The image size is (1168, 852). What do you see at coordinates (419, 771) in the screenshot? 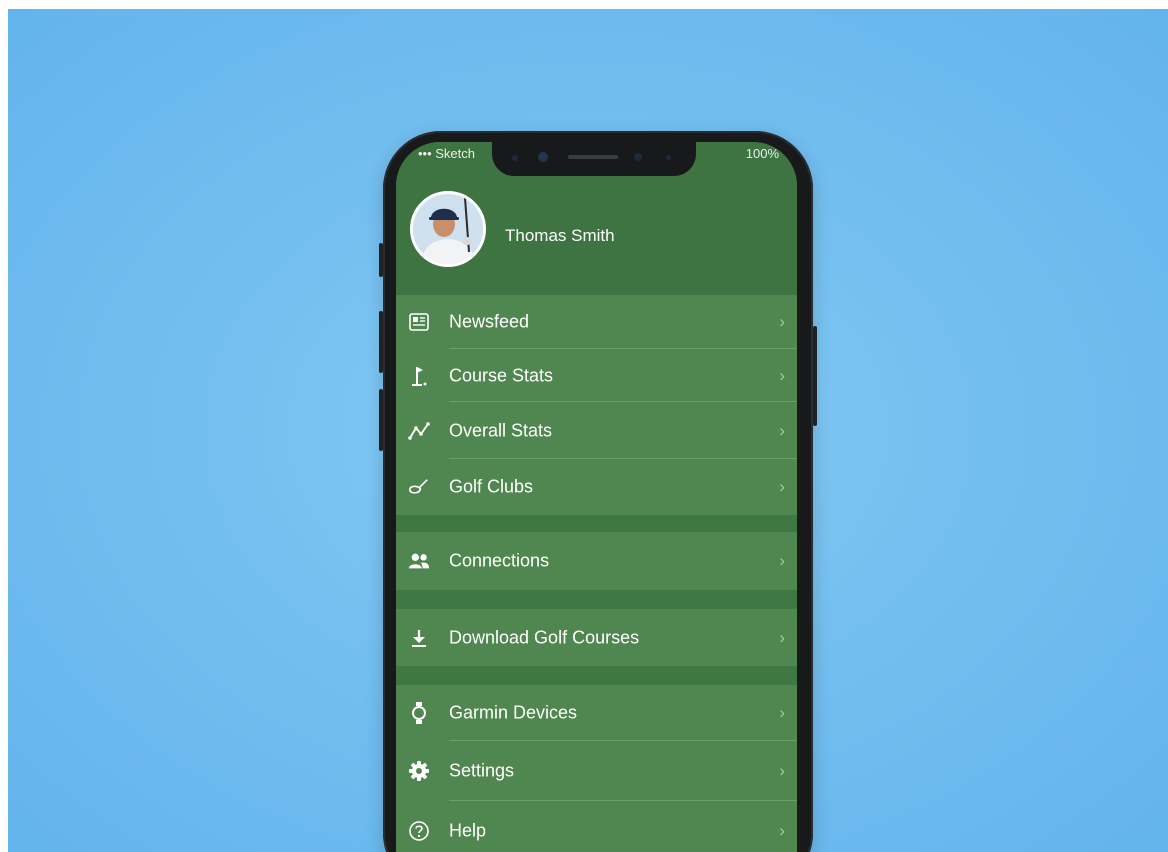
I see `gear-icon` at bounding box center [419, 771].